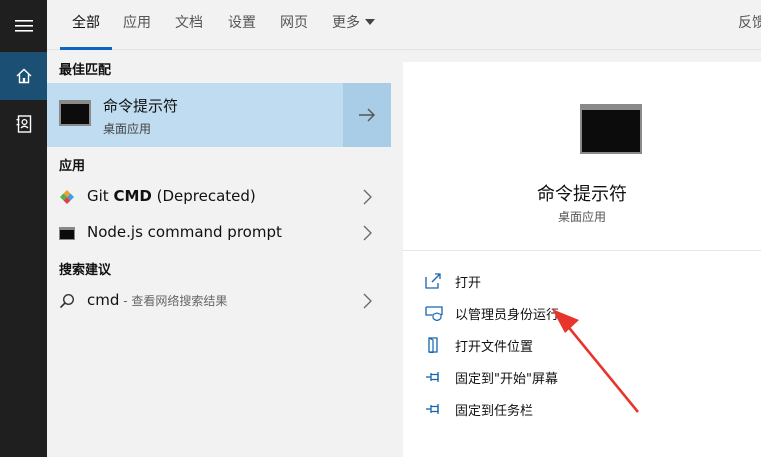 The height and width of the screenshot is (457, 761). Describe the element at coordinates (132, 196) in the screenshot. I see `app-name-match: CMD` at that location.